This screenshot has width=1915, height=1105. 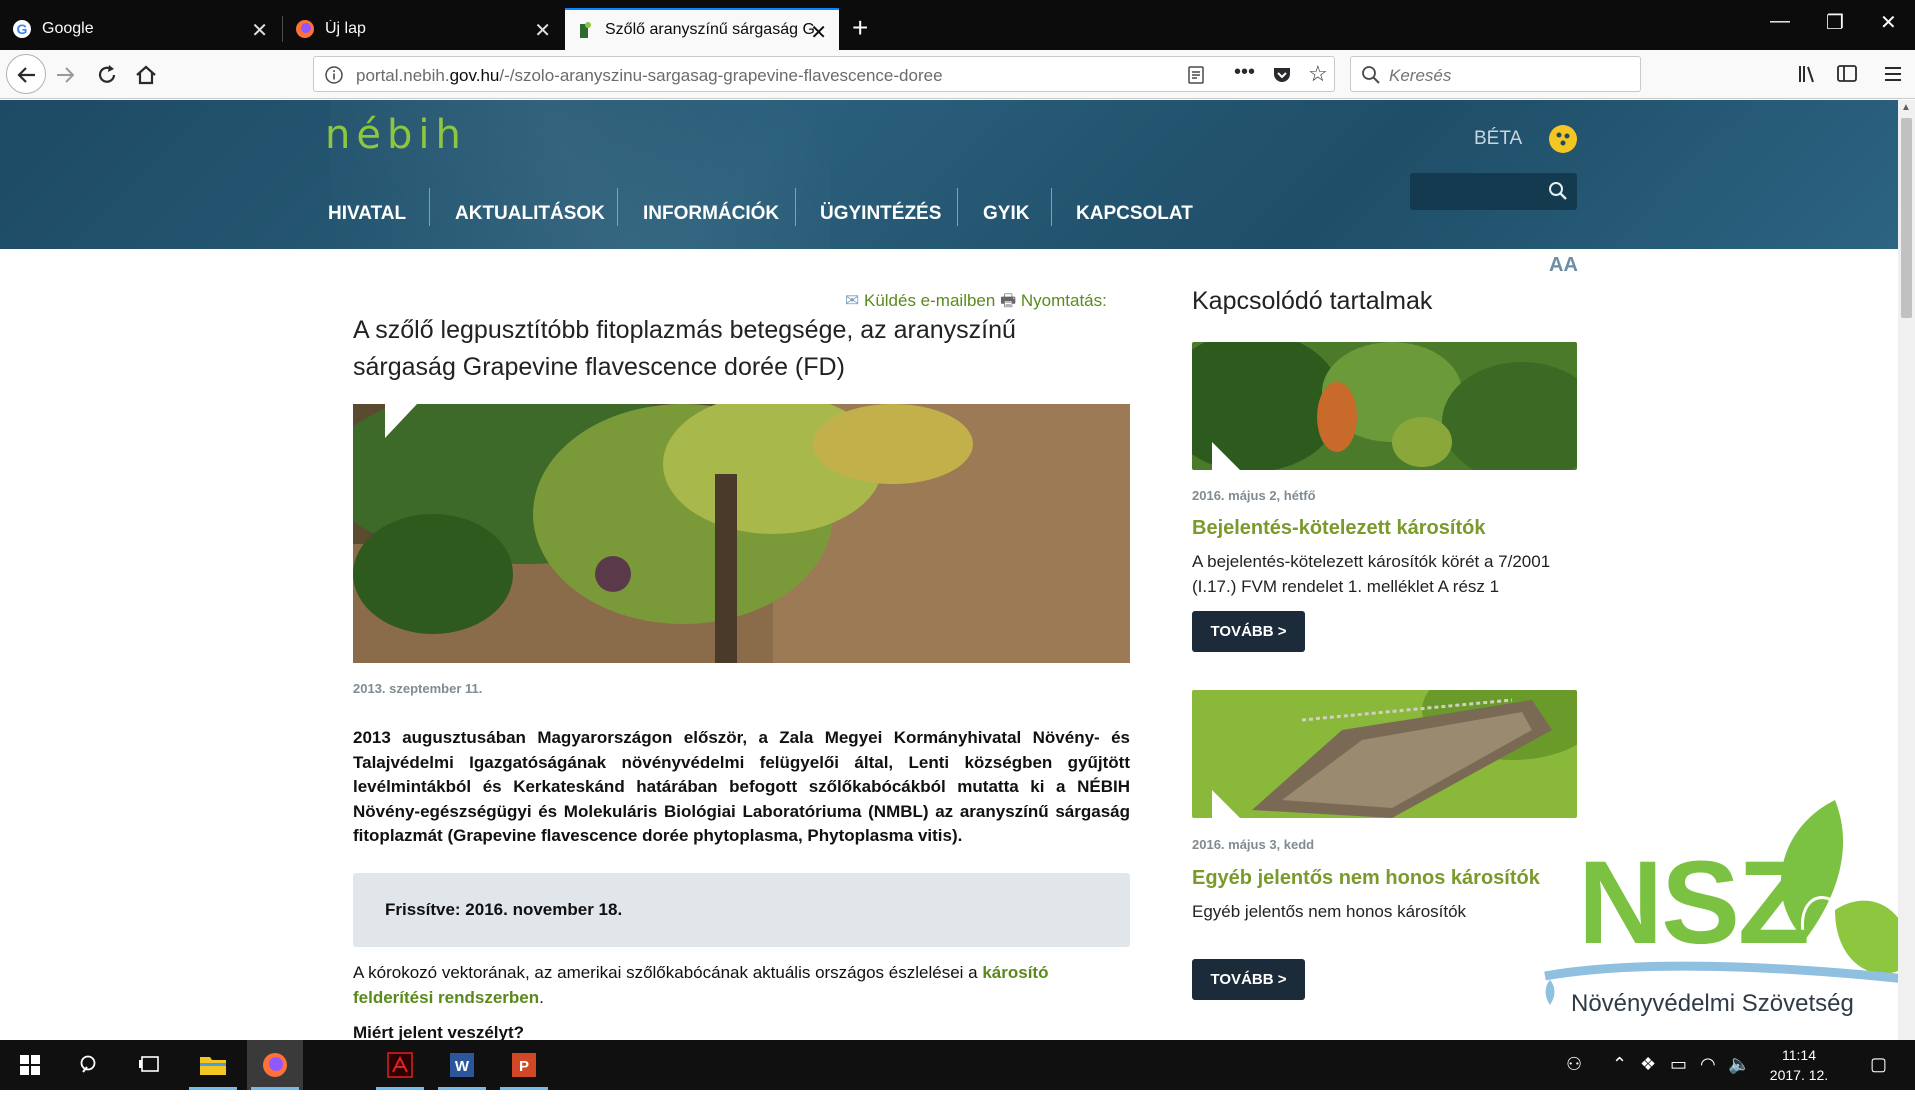 I want to click on cookie-dots-icon, so click(x=1563, y=139).